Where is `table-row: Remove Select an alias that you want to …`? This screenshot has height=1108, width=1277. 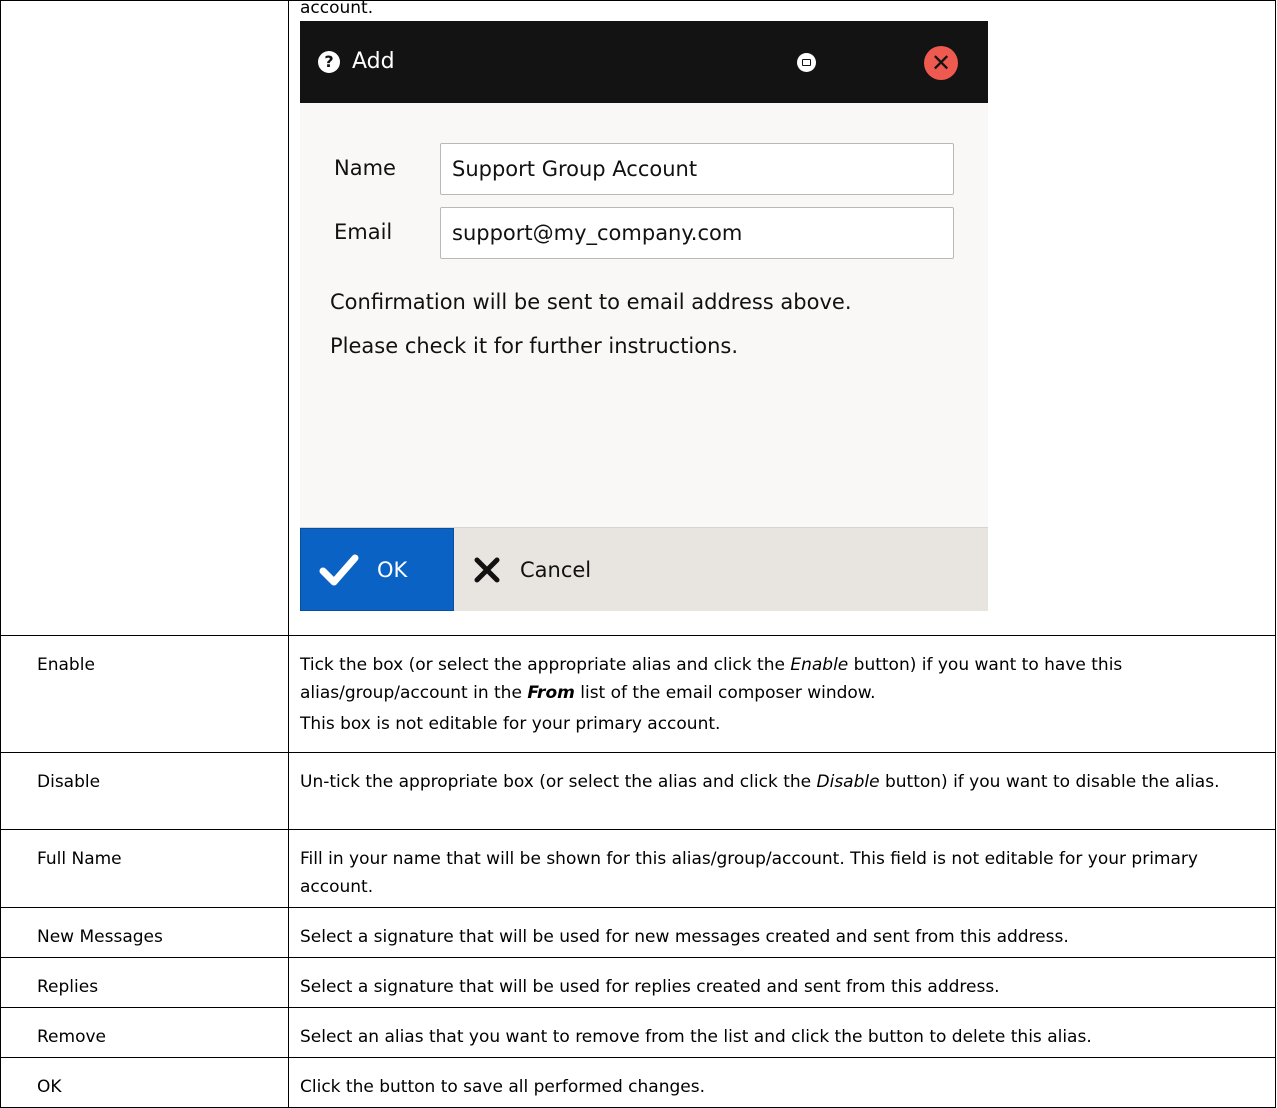
table-row: Remove Select an alias that you want to … is located at coordinates (638, 1032).